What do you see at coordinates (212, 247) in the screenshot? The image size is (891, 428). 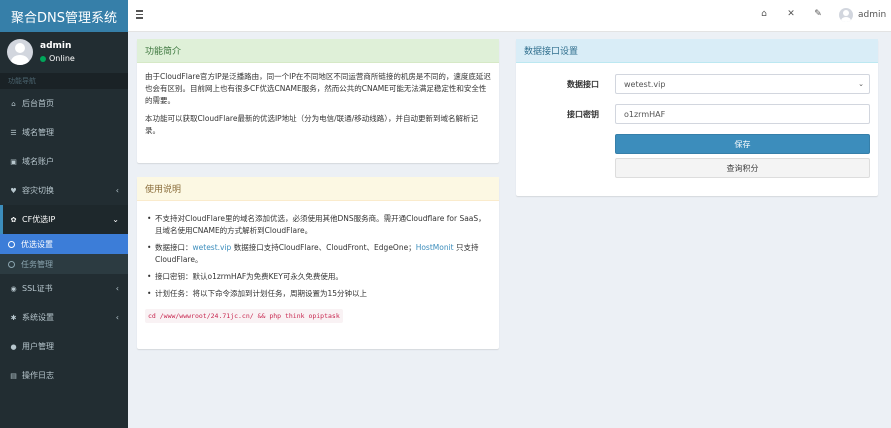 I see `wetest-link: wetest.vip` at bounding box center [212, 247].